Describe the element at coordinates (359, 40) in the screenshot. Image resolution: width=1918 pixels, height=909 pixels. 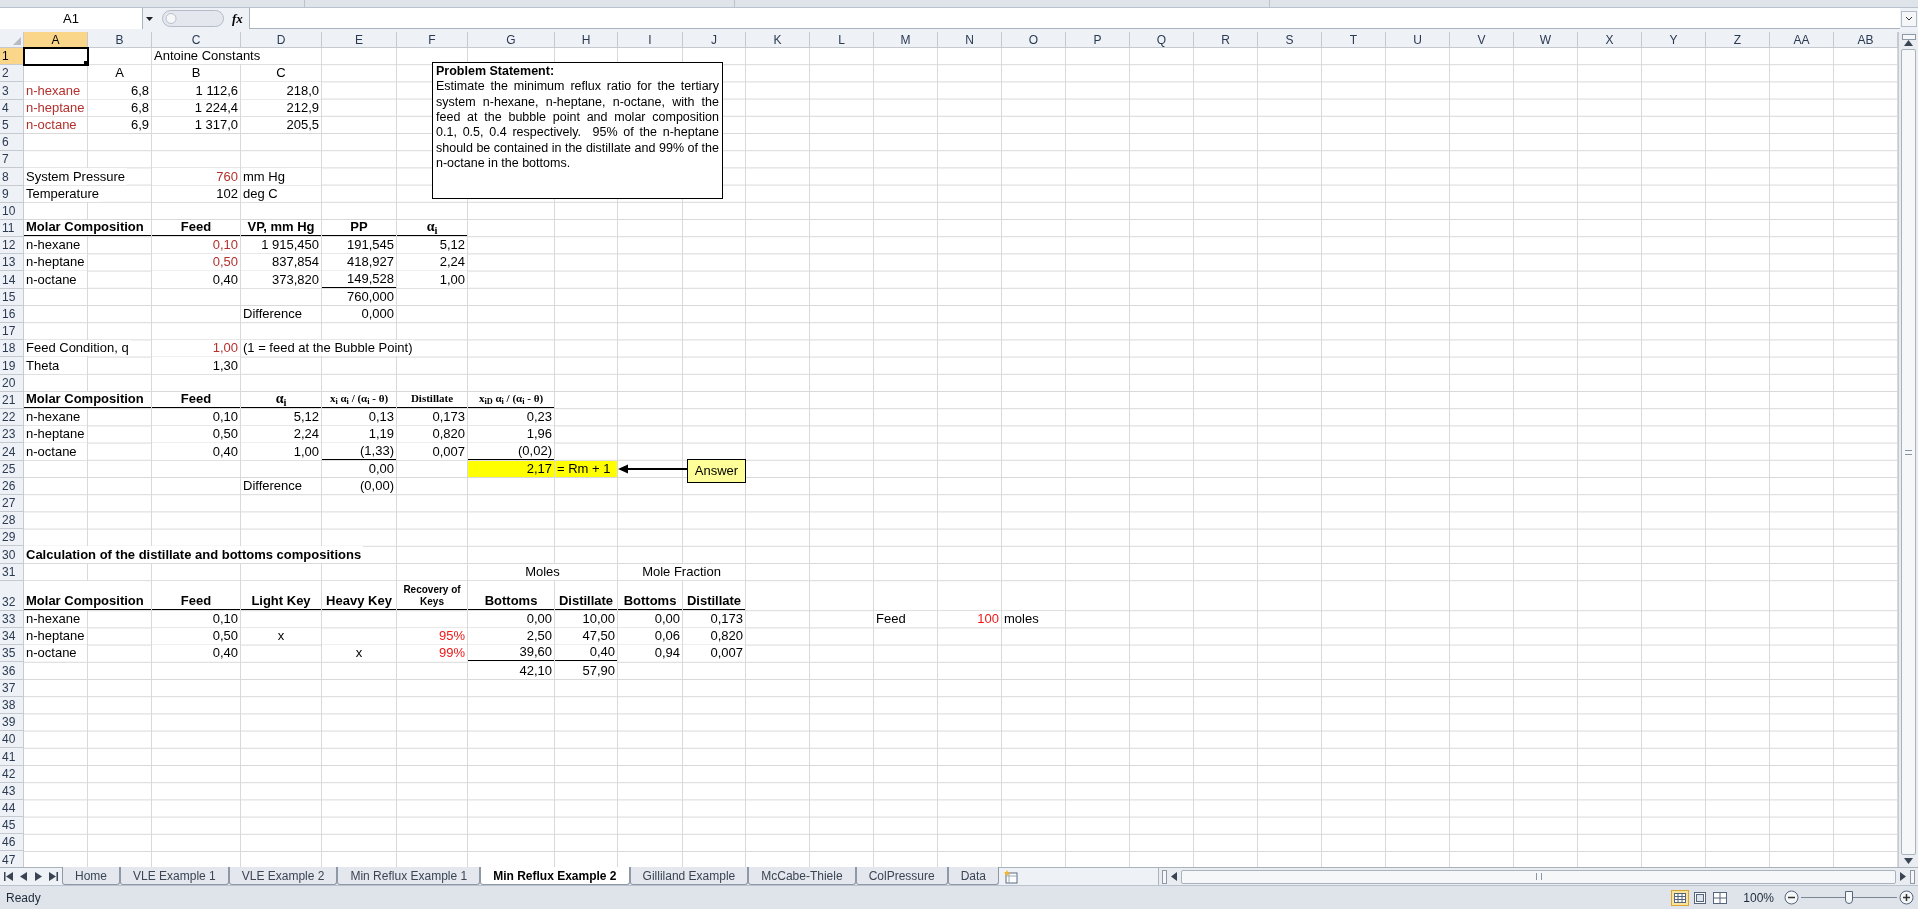
I see `column-header: E` at that location.